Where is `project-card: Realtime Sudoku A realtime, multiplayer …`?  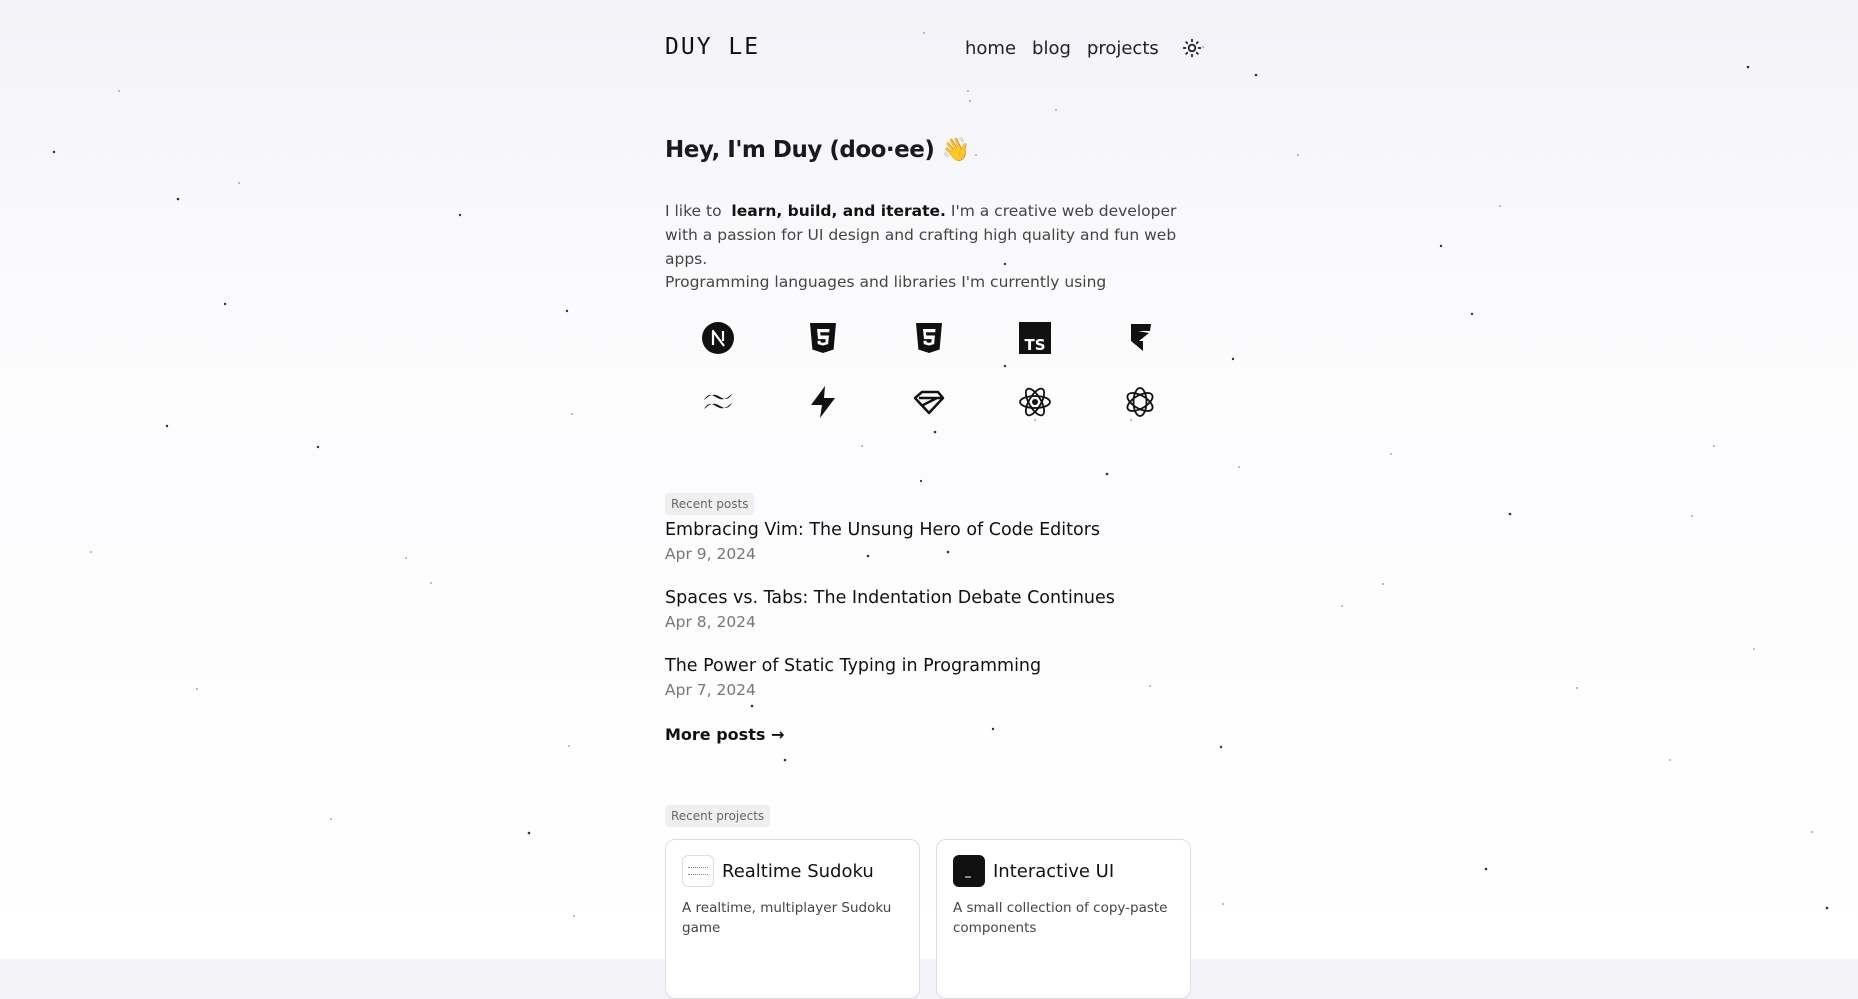 project-card: Realtime Sudoku A realtime, multiplayer … is located at coordinates (792, 919).